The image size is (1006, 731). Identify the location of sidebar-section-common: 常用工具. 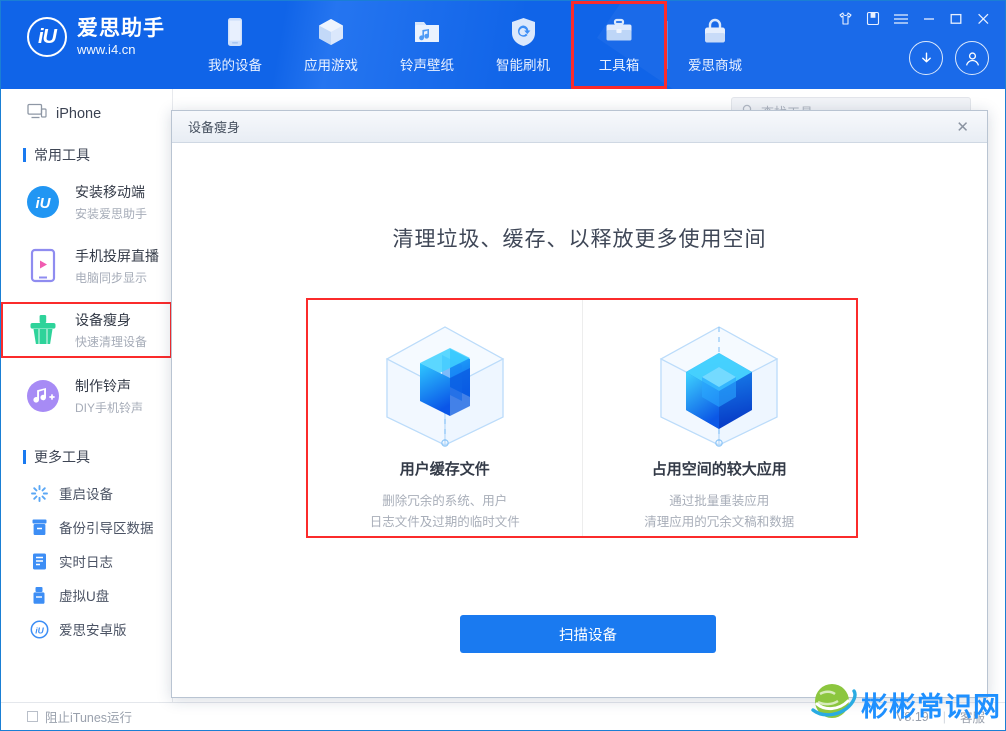
(86, 155).